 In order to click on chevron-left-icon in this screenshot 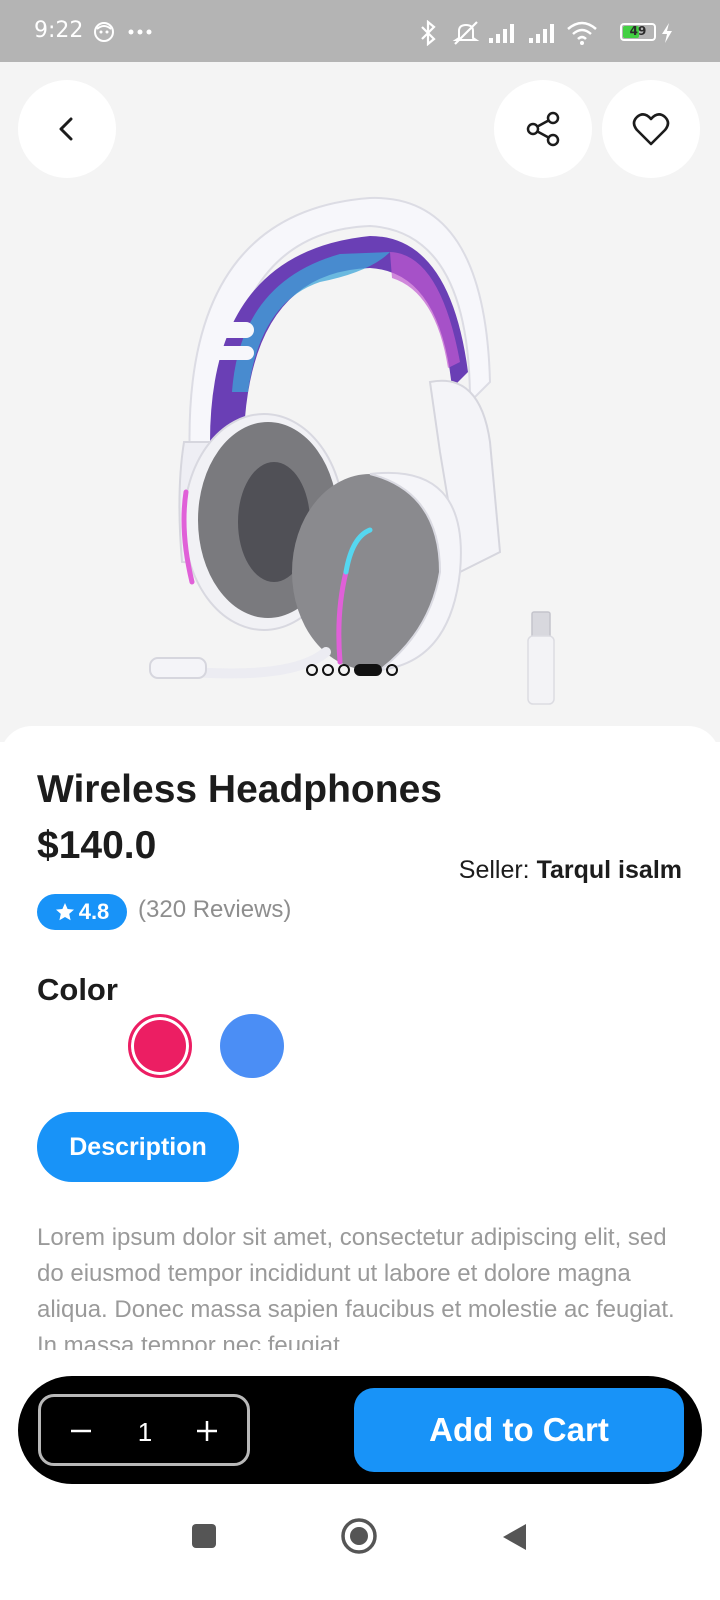, I will do `click(66, 129)`.